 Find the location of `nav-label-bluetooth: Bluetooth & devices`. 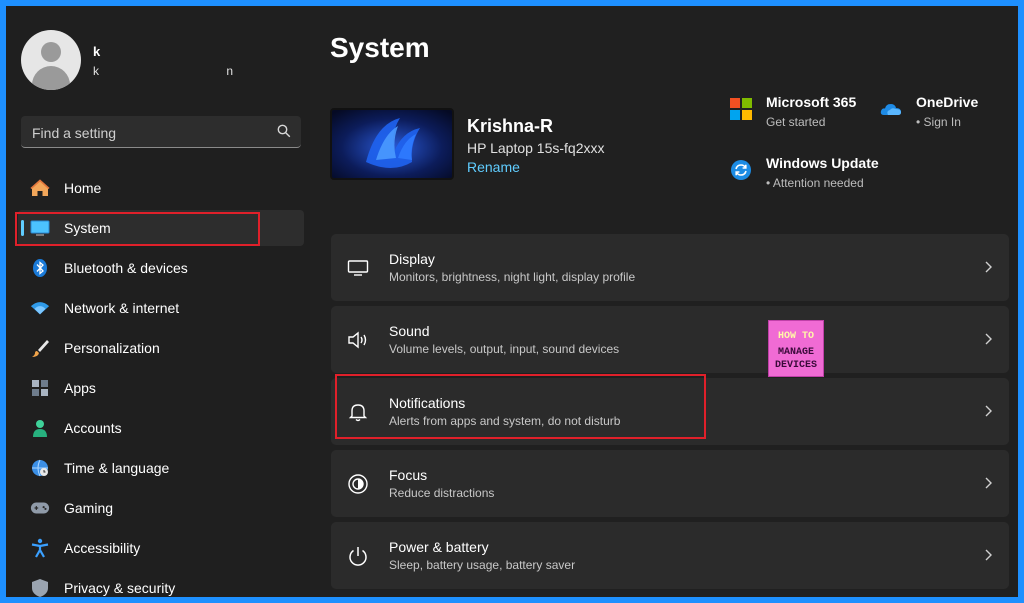

nav-label-bluetooth: Bluetooth & devices is located at coordinates (126, 268).